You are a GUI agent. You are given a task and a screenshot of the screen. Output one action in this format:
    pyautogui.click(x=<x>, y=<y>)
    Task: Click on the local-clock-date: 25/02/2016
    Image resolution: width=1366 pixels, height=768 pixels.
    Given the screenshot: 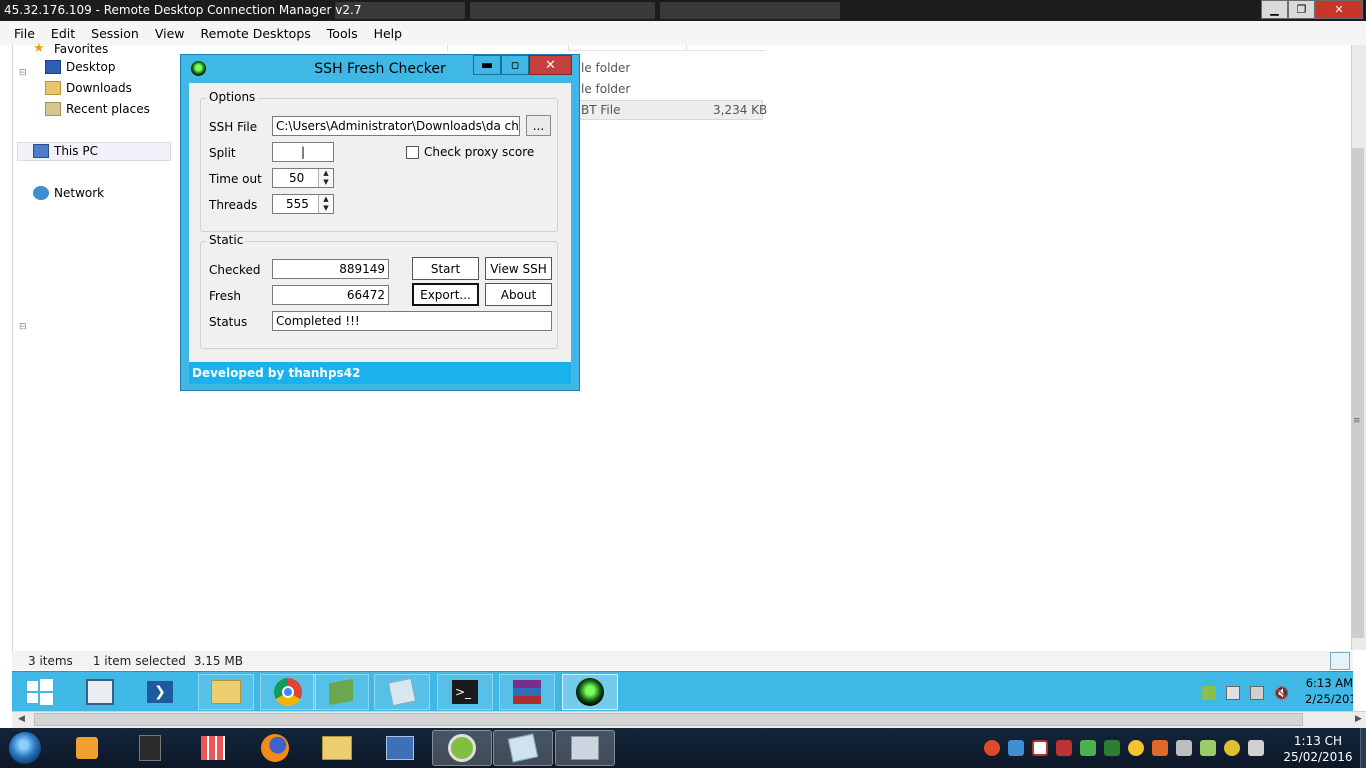 What is the action you would take?
    pyautogui.click(x=1318, y=757)
    